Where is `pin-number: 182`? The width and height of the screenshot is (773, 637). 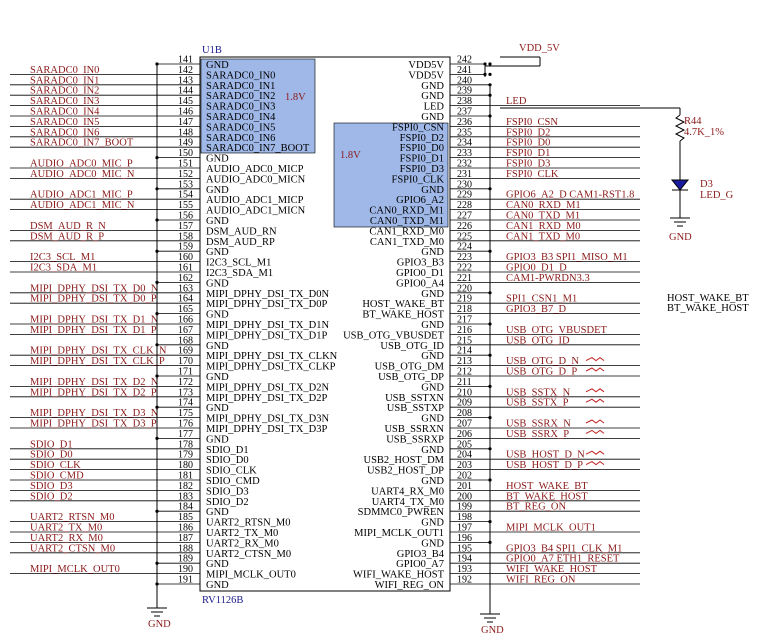 pin-number: 182 is located at coordinates (185, 486).